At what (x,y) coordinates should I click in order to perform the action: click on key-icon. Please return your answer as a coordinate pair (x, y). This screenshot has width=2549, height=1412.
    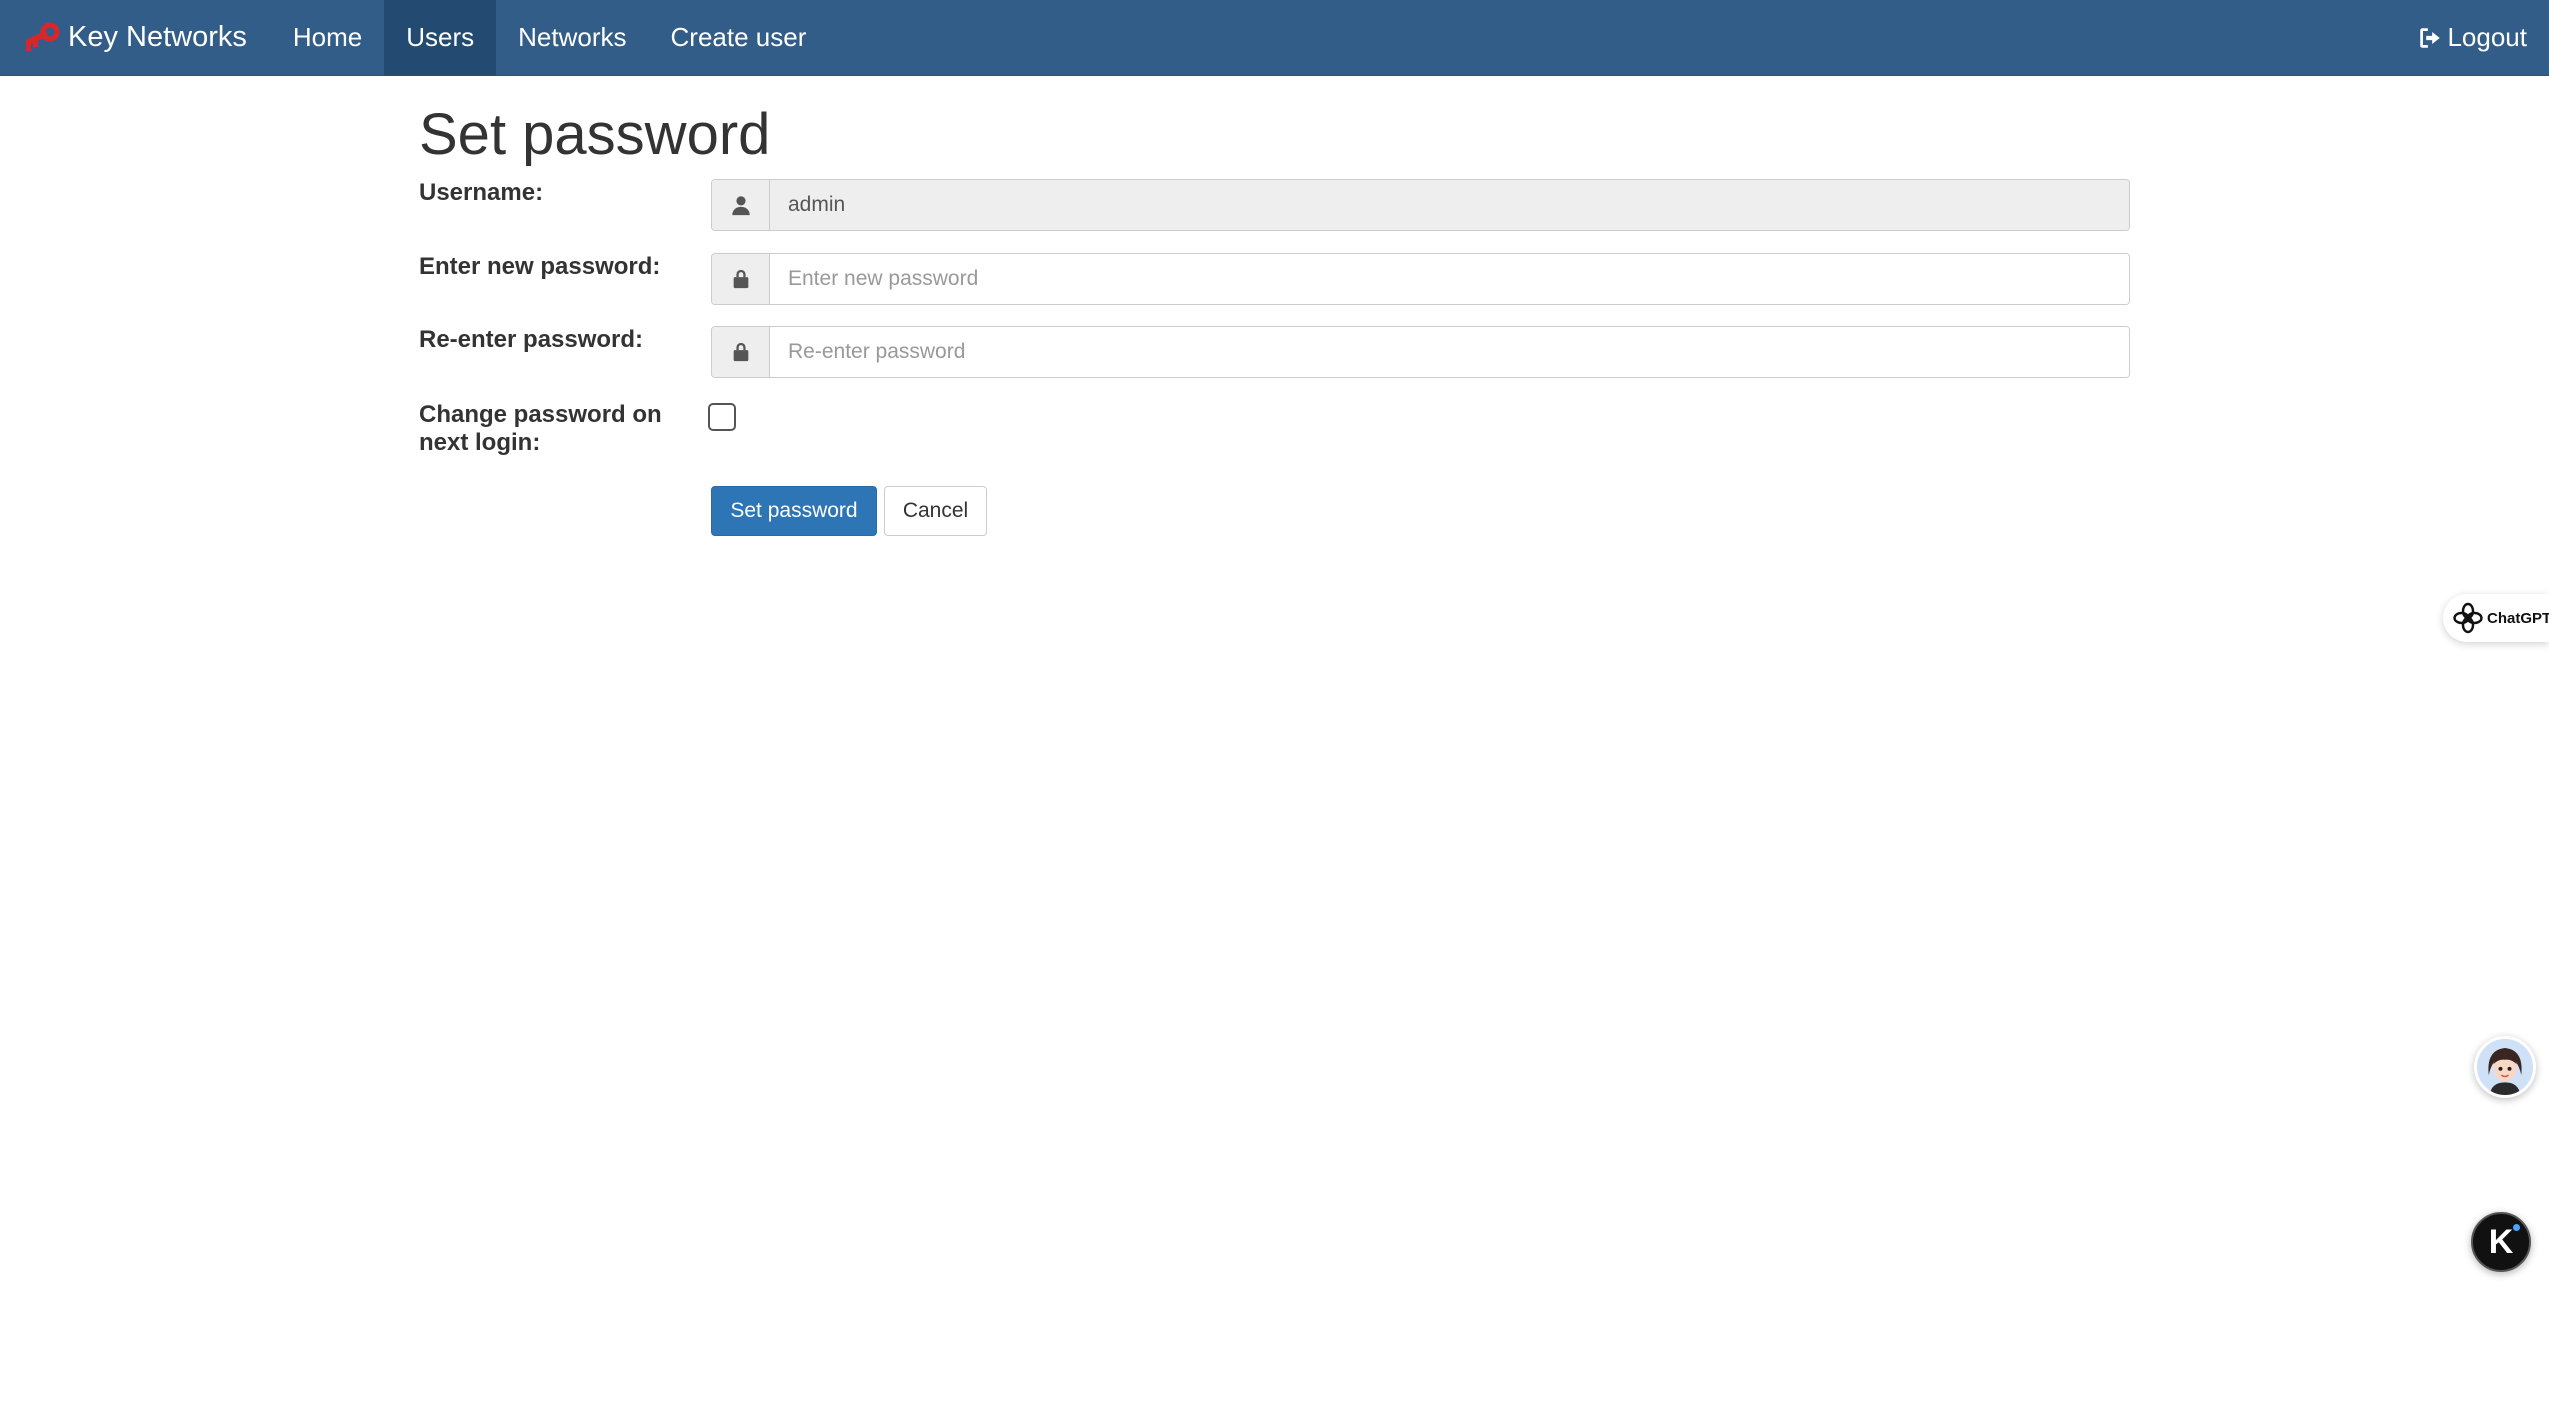
    Looking at the image, I should click on (42, 36).